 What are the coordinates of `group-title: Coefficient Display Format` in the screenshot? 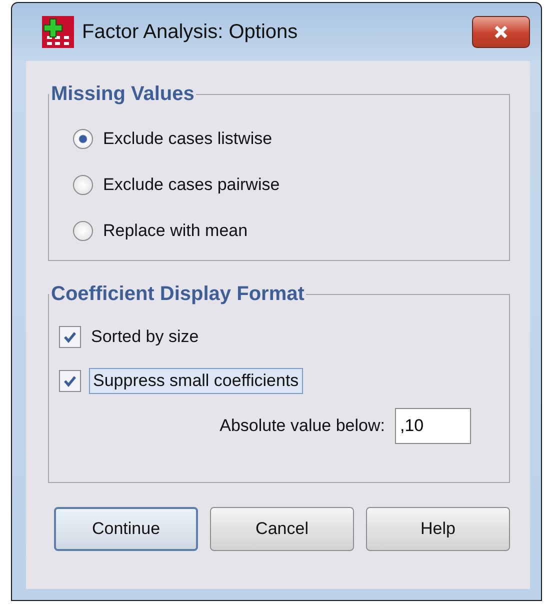 It's located at (178, 294).